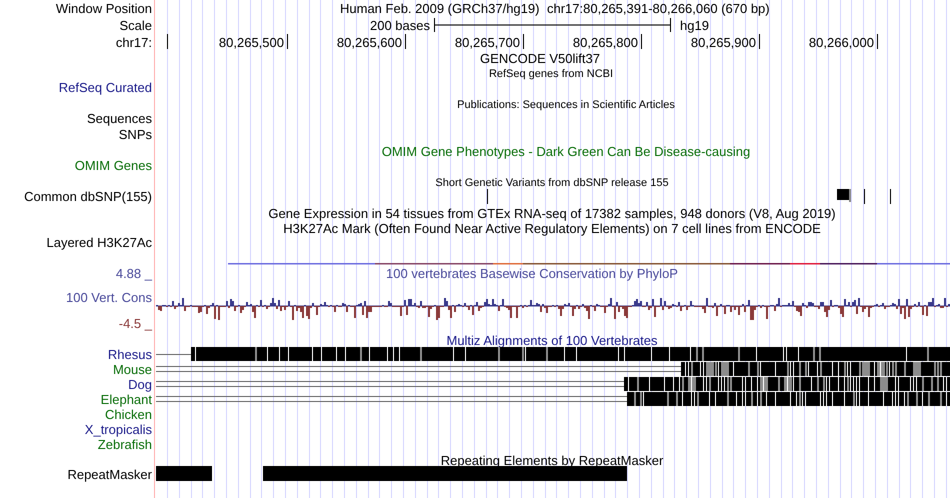  What do you see at coordinates (118, 429) in the screenshot?
I see `species-label: X_tropicalis` at bounding box center [118, 429].